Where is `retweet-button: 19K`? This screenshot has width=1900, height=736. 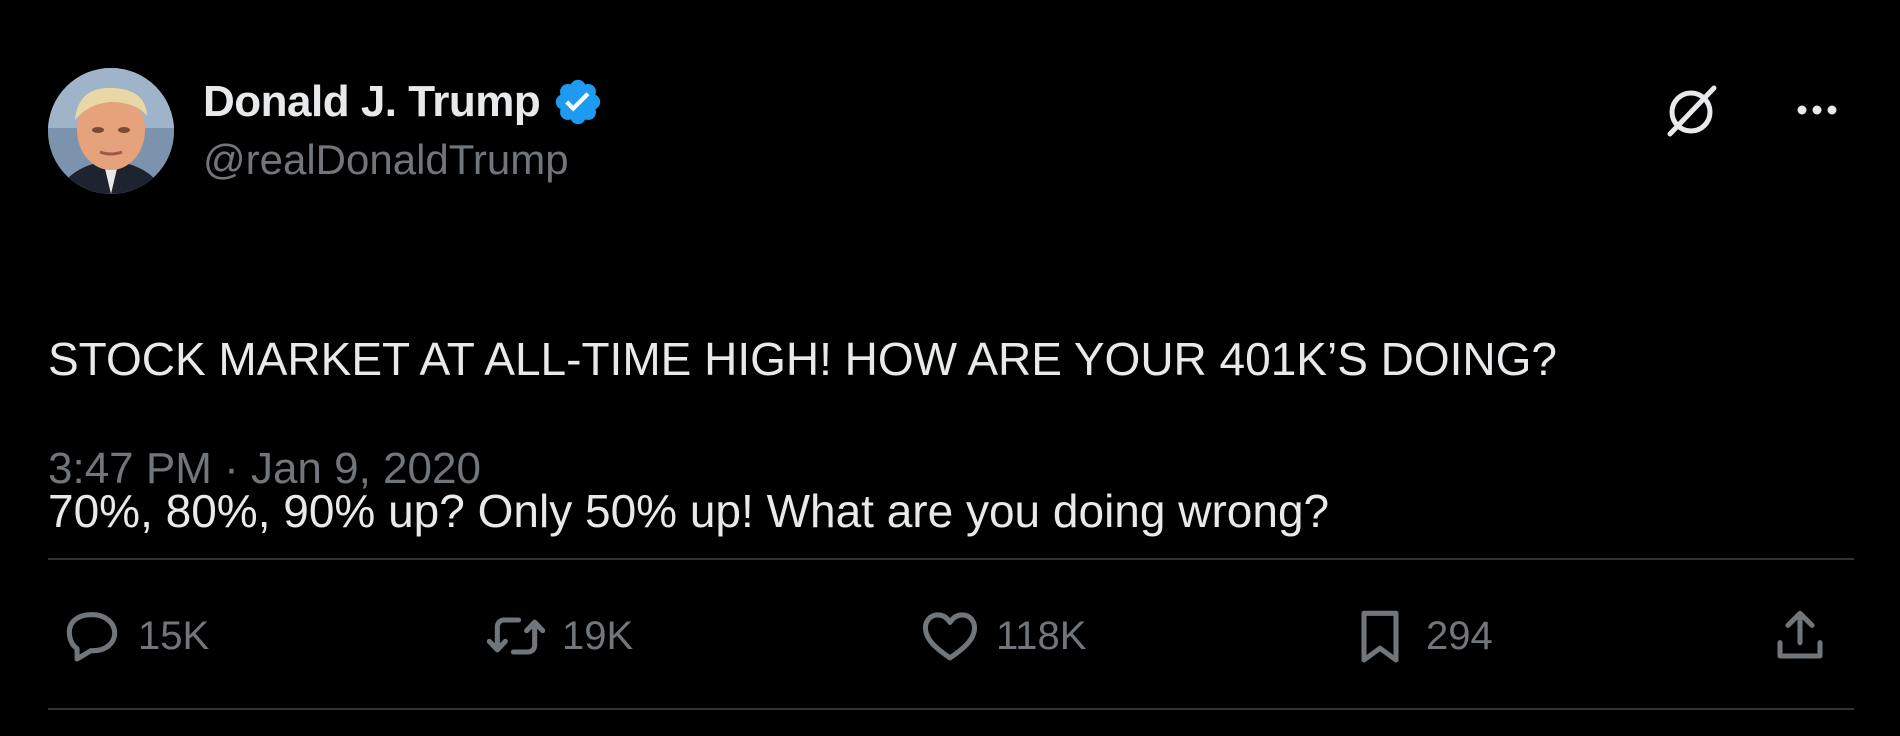
retweet-button: 19K is located at coordinates (558, 636).